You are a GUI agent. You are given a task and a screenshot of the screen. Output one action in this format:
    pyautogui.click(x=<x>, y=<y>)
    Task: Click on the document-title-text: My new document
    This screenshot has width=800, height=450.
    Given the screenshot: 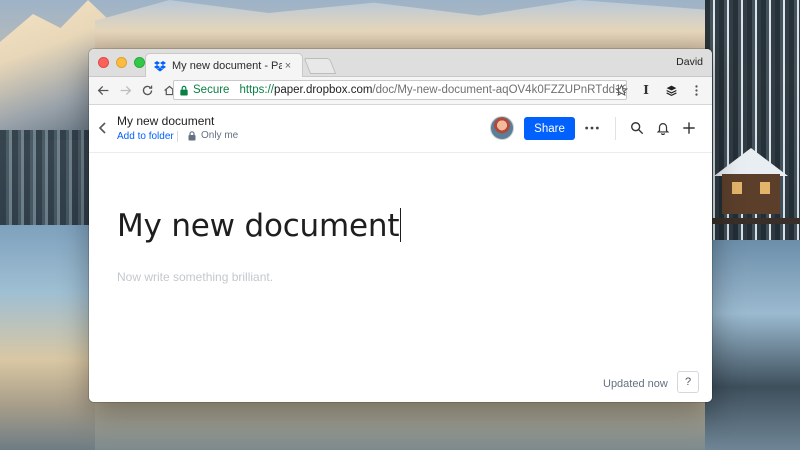 What is the action you would take?
    pyautogui.click(x=258, y=226)
    